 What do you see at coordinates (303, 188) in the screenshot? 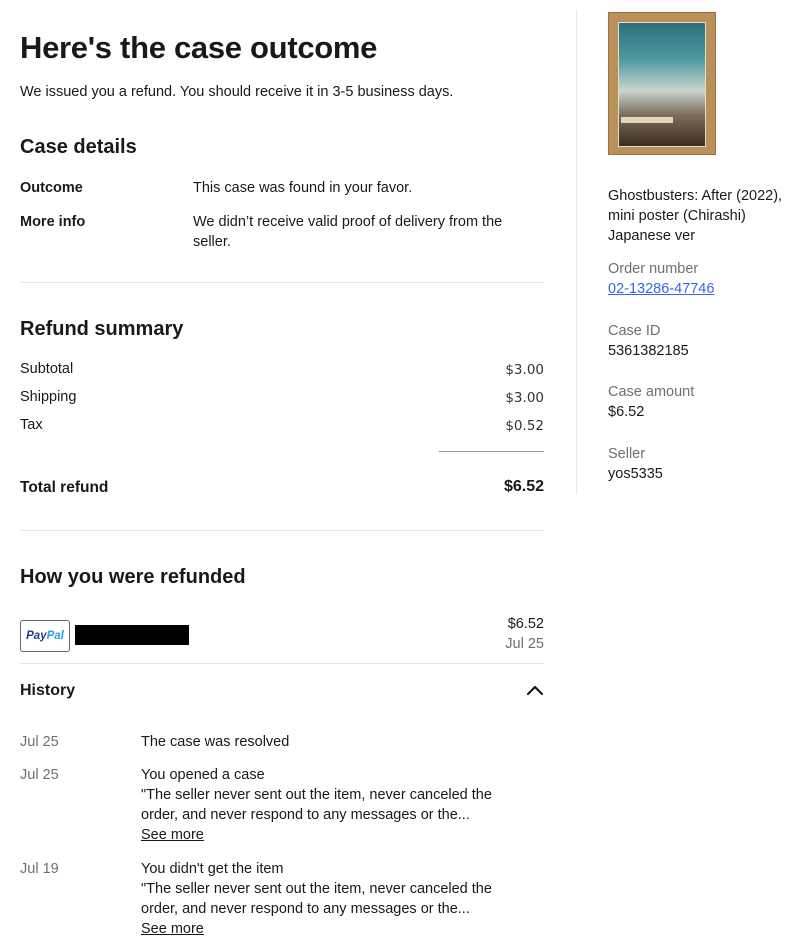
I see `outcome-value: This case was found in your favor.` at bounding box center [303, 188].